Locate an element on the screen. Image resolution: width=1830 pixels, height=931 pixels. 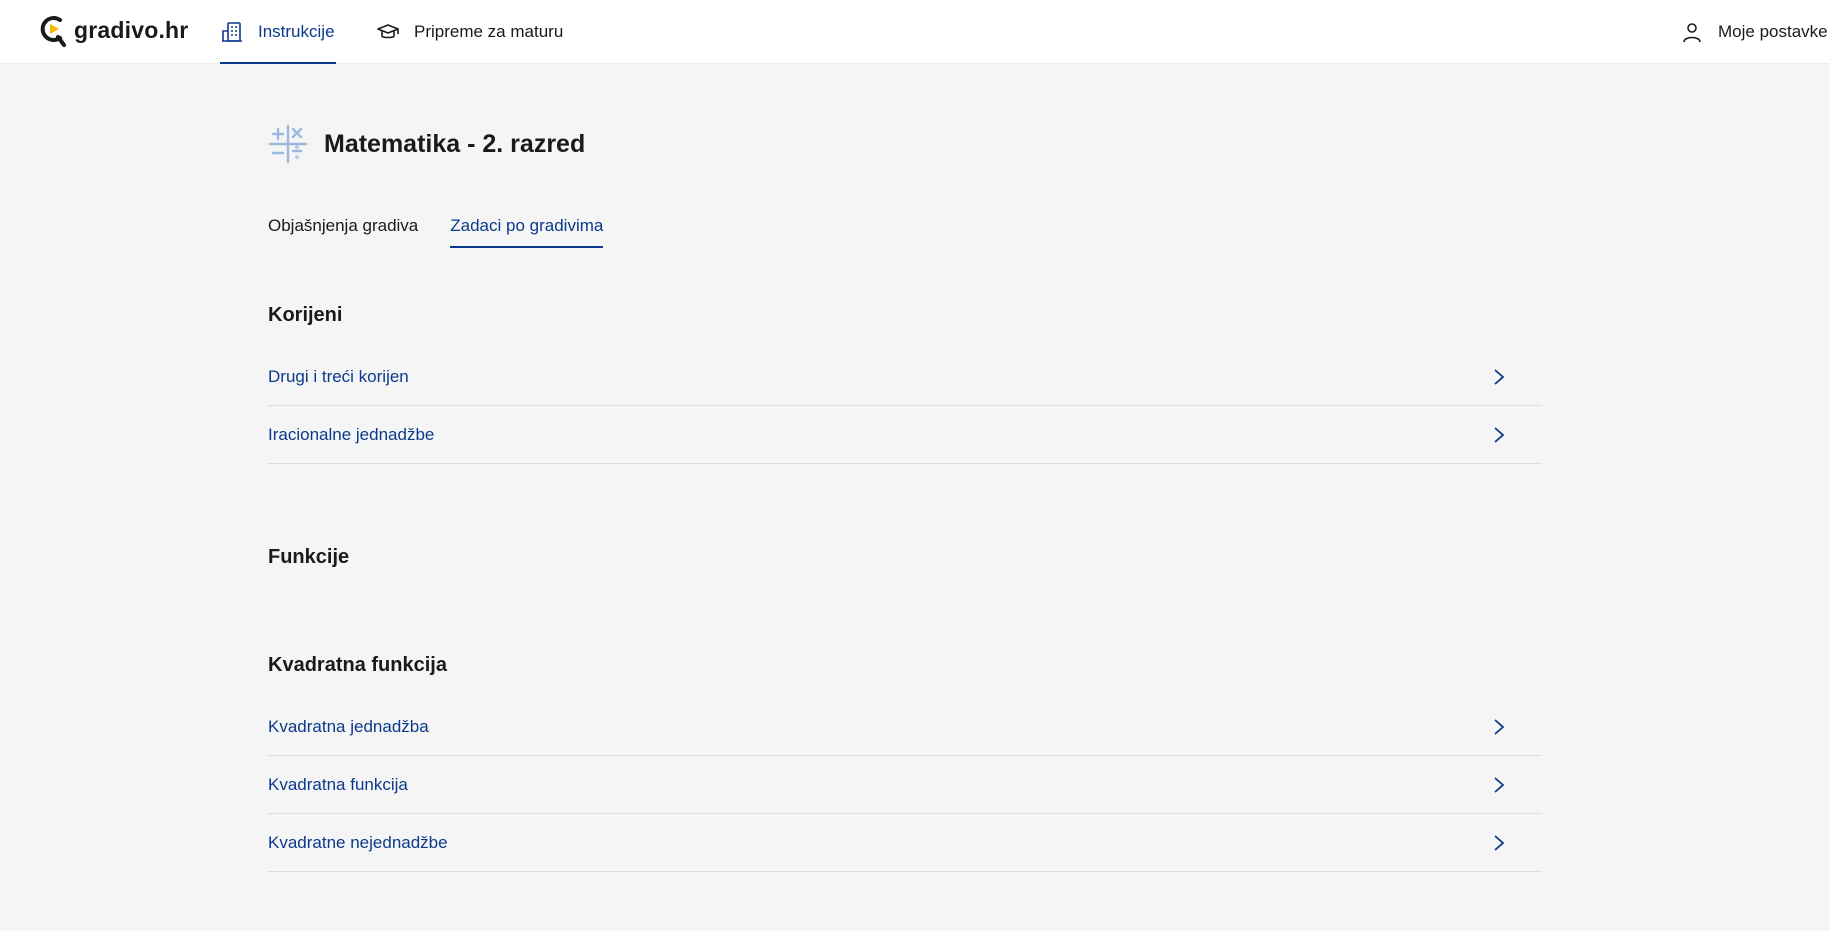
nav-instrukcije: Instrukcije is located at coordinates (278, 32).